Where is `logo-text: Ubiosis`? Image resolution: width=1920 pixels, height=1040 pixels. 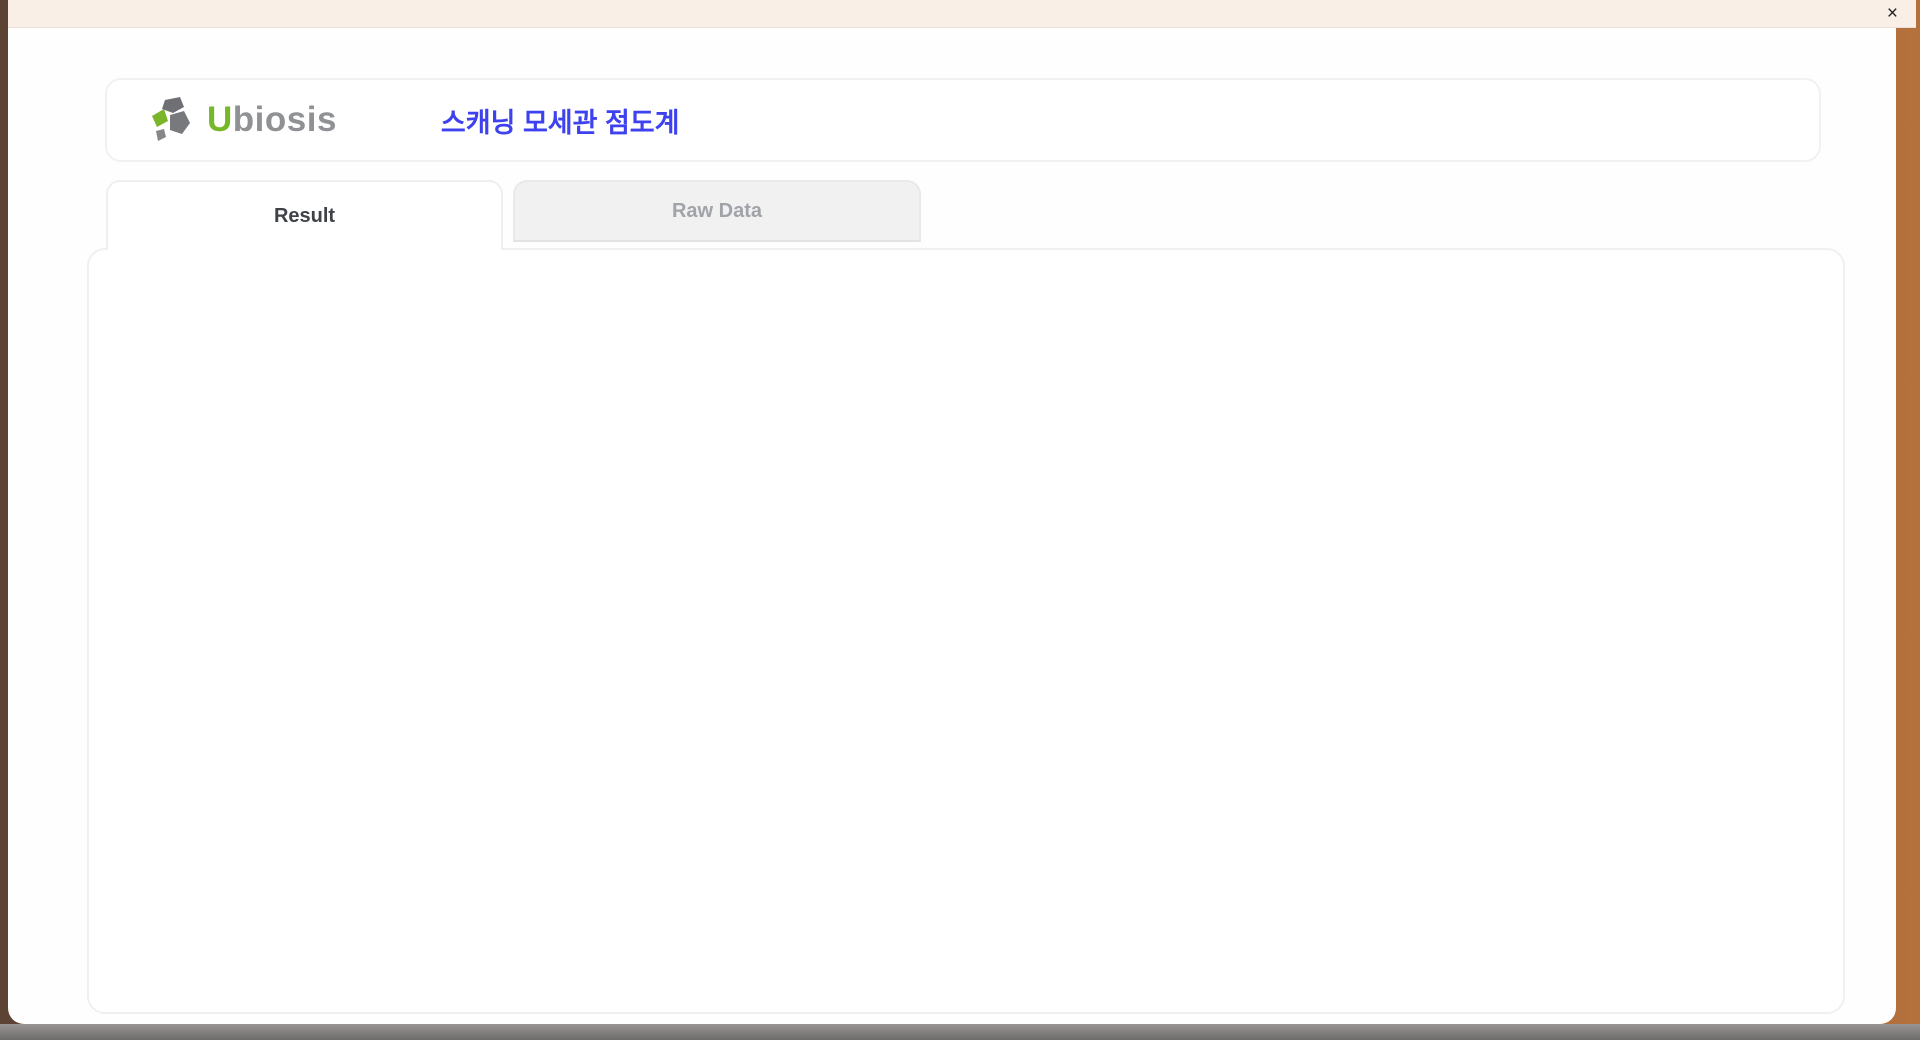 logo-text: Ubiosis is located at coordinates (272, 120).